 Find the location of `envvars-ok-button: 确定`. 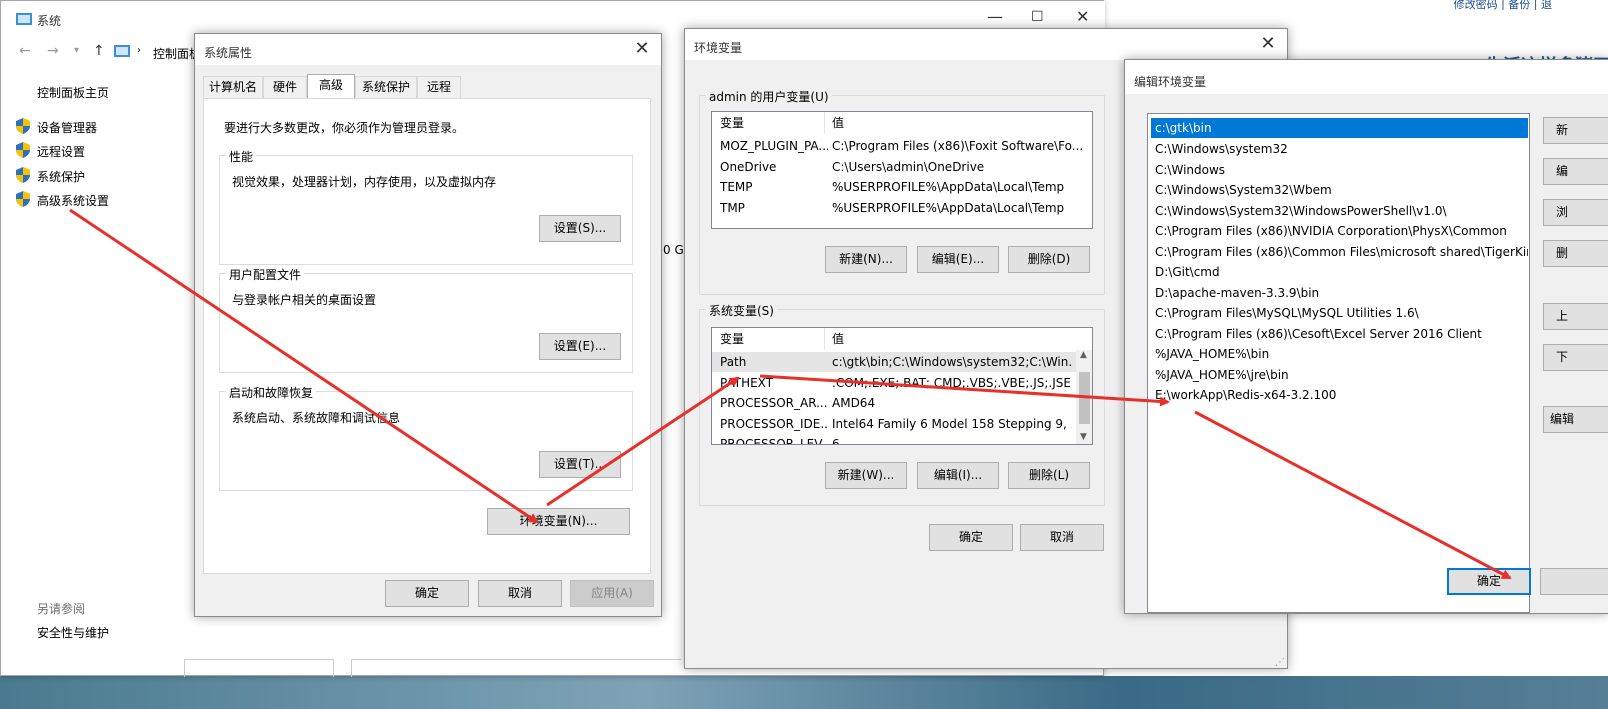

envvars-ok-button: 确定 is located at coordinates (971, 537).